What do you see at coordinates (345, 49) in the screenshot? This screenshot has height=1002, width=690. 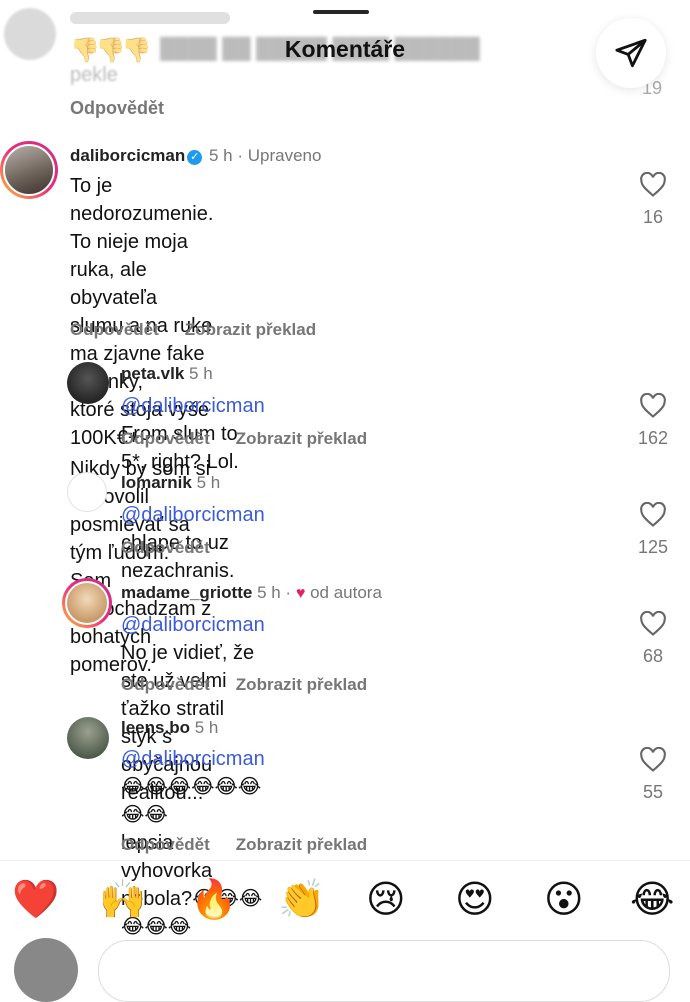 I see `sheet-title: Komentáře` at bounding box center [345, 49].